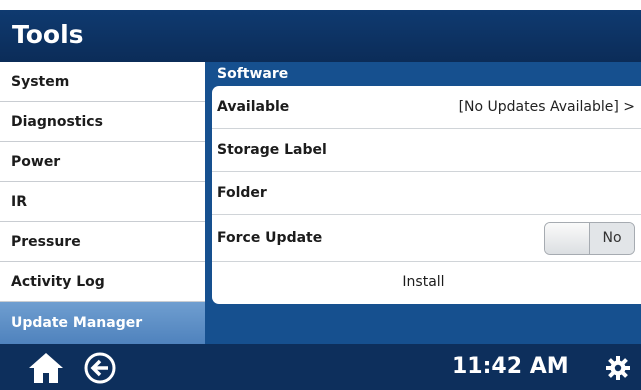 The height and width of the screenshot is (390, 641). What do you see at coordinates (48, 34) in the screenshot?
I see `page-title: Tools` at bounding box center [48, 34].